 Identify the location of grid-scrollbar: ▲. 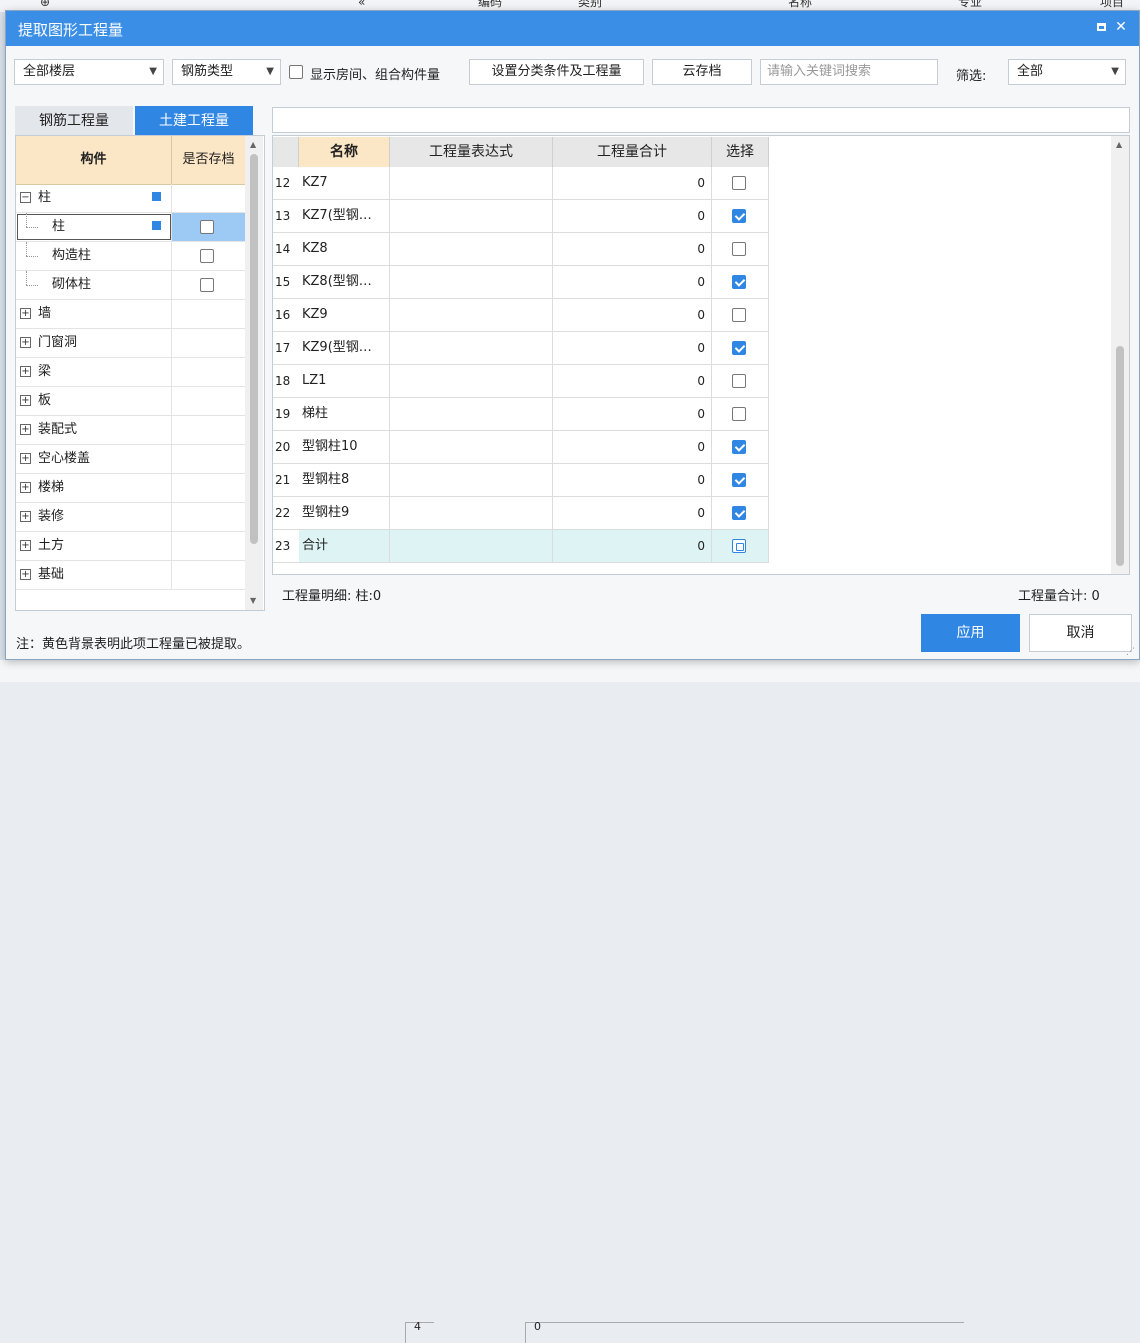
(1120, 355).